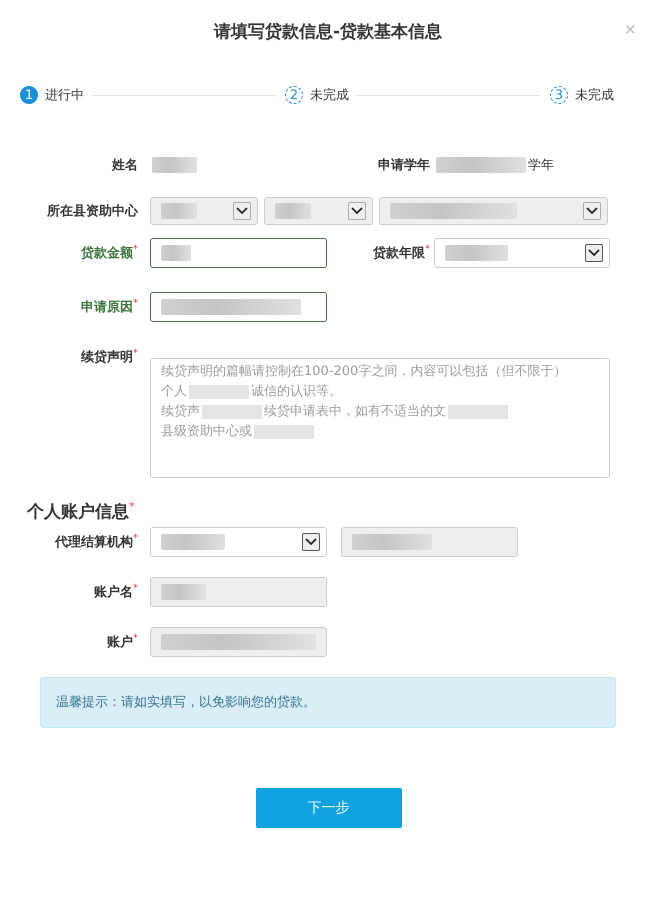 This screenshot has width=656, height=914. What do you see at coordinates (355, 412) in the screenshot?
I see `placeholder-text: 续贷申请表中，如有不适当的文` at bounding box center [355, 412].